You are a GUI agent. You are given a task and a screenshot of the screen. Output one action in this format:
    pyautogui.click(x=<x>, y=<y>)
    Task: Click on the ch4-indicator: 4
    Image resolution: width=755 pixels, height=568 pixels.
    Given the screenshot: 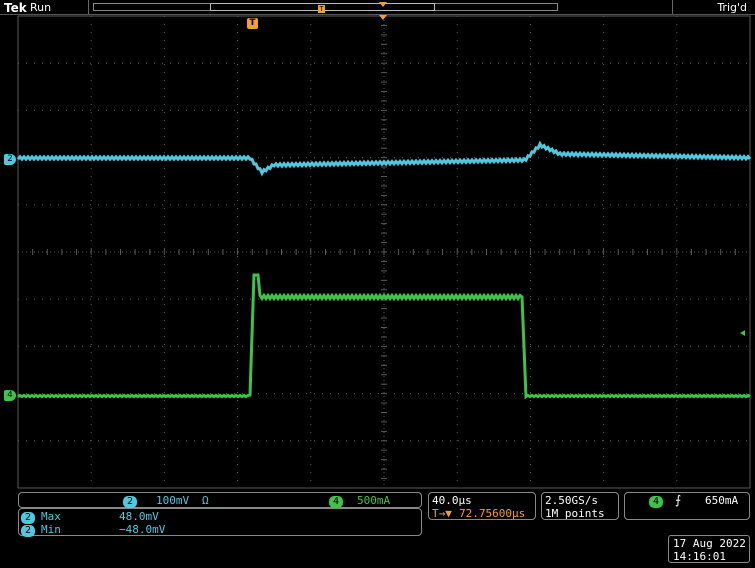 What is the action you would take?
    pyautogui.click(x=336, y=501)
    